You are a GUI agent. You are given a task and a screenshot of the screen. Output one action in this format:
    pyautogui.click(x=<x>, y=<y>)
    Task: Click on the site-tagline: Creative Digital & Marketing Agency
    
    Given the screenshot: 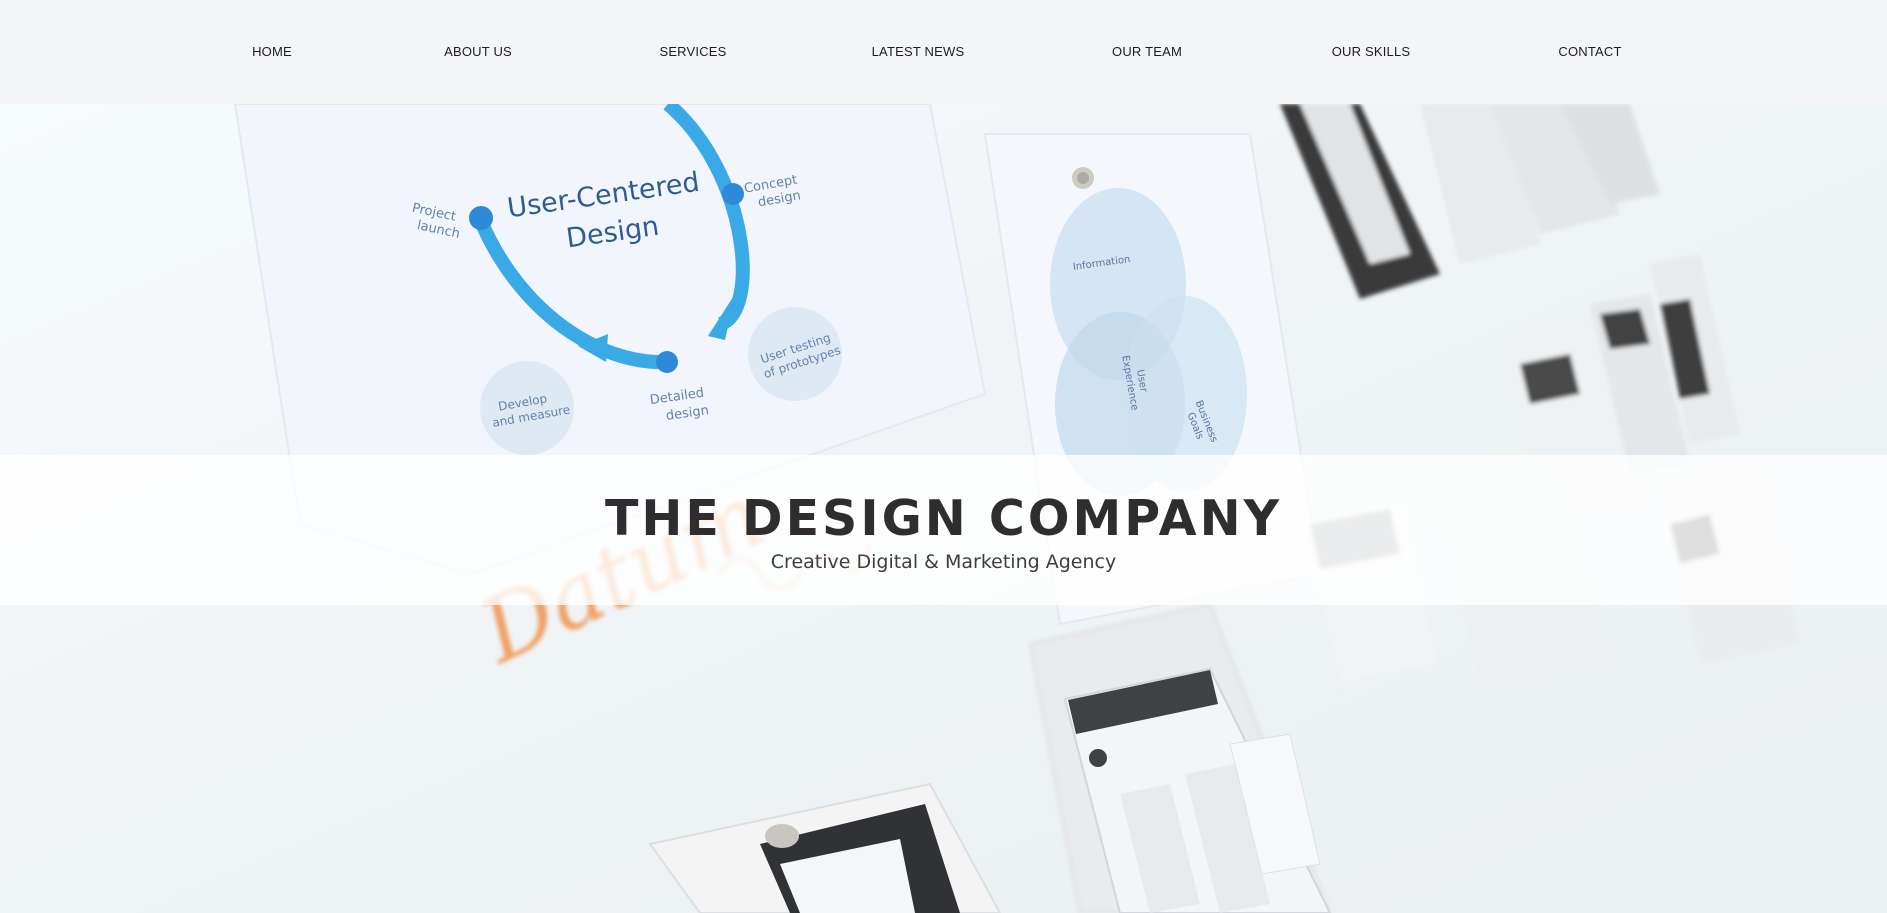 What is the action you would take?
    pyautogui.click(x=943, y=562)
    